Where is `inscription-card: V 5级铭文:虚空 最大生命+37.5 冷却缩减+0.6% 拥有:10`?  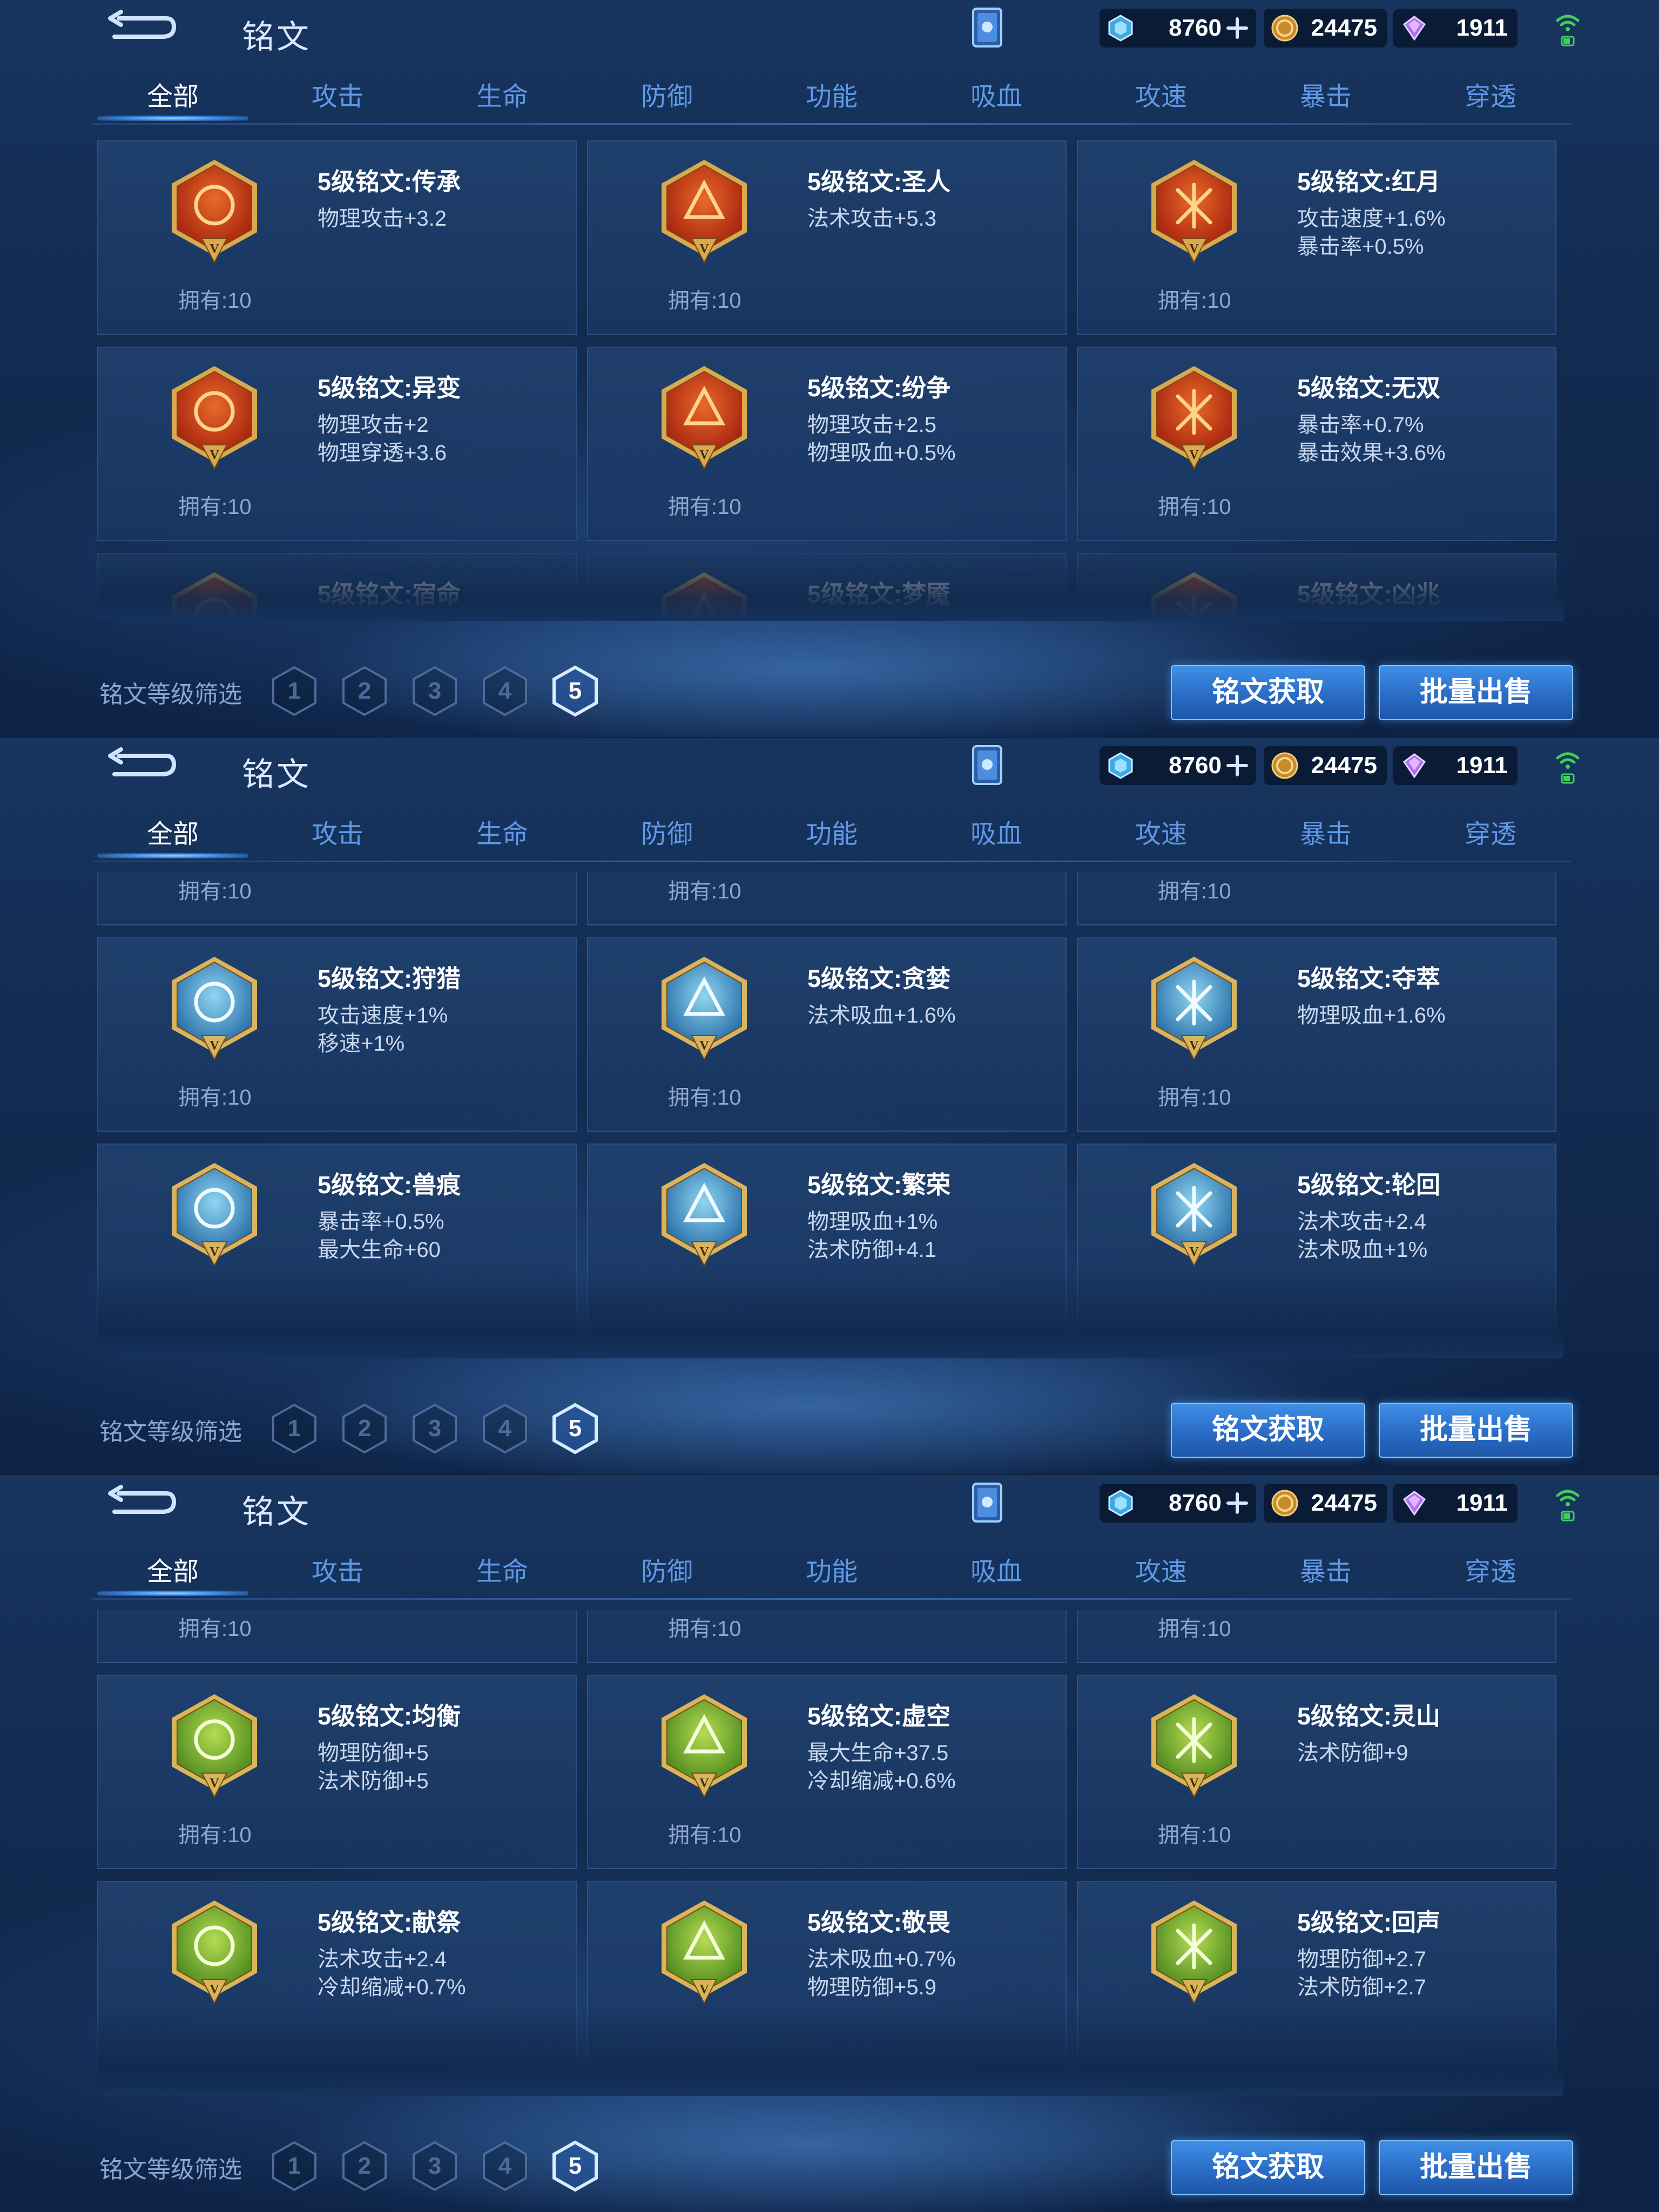 inscription-card: V 5级铭文:虚空 最大生命+37.5 冷却缩减+0.6% 拥有:10 is located at coordinates (827, 1772).